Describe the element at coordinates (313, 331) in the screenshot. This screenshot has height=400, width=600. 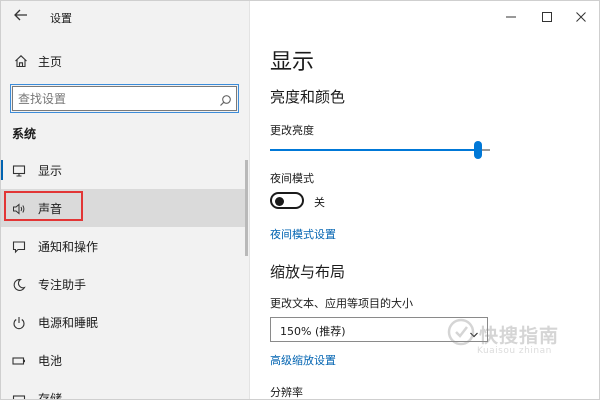
I see `scale-dropdown-value: 150% (推荐)` at that location.